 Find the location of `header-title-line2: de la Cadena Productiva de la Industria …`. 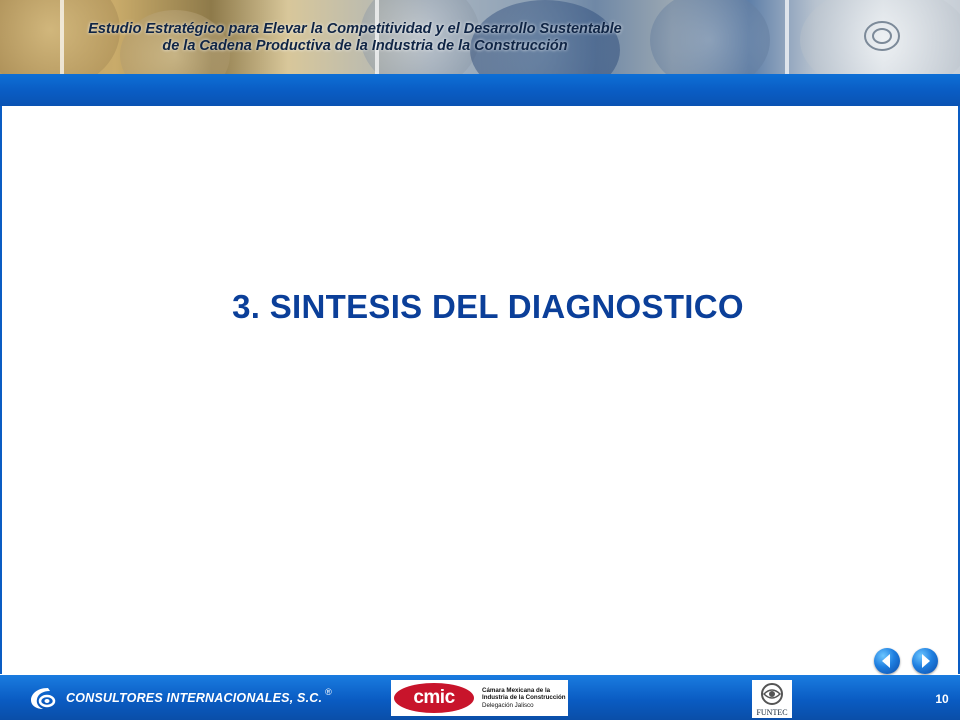

header-title-line2: de la Cadena Productiva de la Industria … is located at coordinates (365, 46).